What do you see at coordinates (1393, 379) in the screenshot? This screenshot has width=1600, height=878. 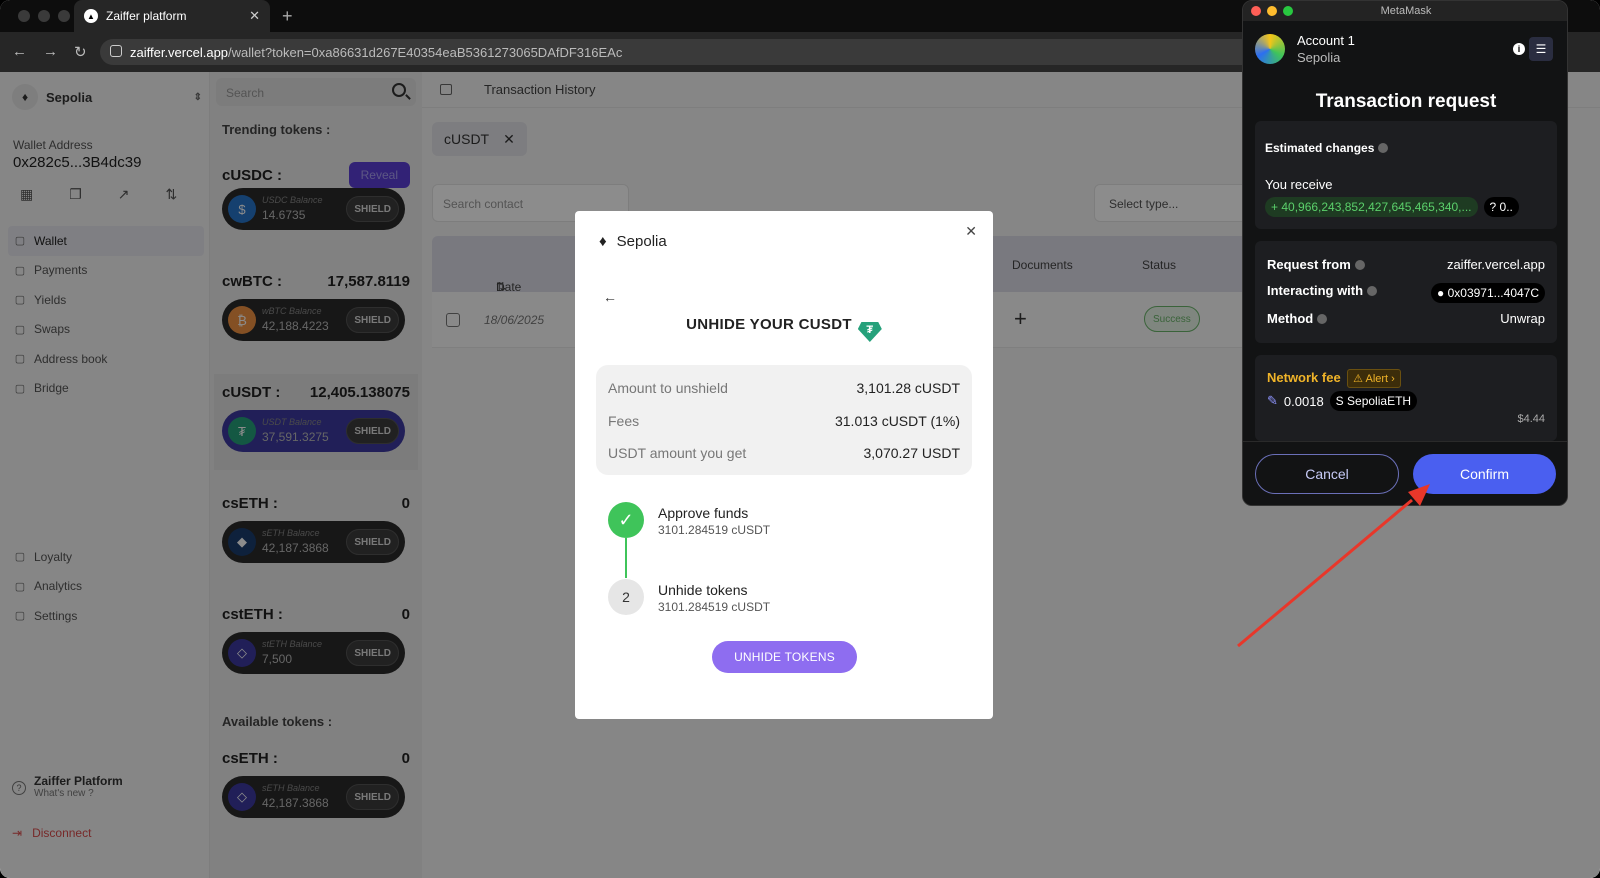 I see `chevron-right-icon: ›` at bounding box center [1393, 379].